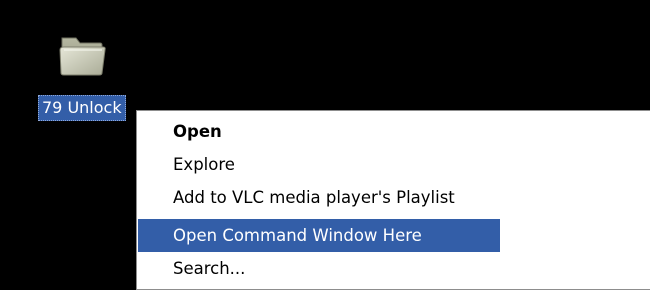  Describe the element at coordinates (303, 131) in the screenshot. I see `menu-item-open: Open` at that location.